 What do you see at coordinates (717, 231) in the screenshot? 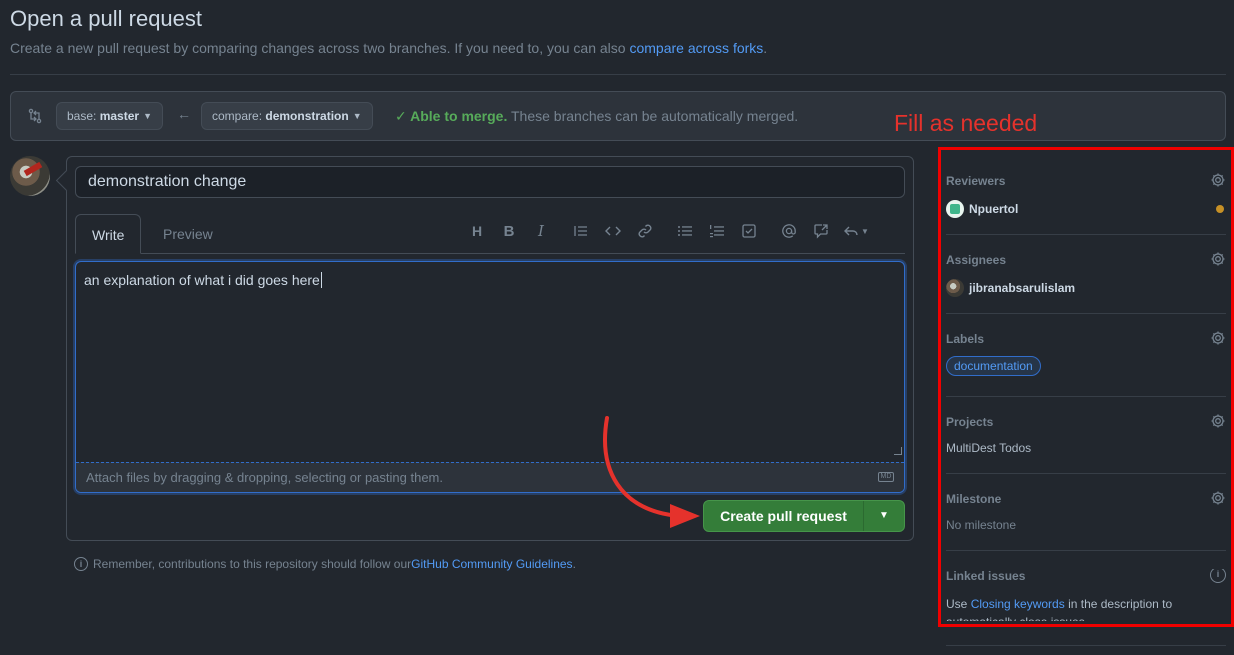
I see `ordered-list-icon` at bounding box center [717, 231].